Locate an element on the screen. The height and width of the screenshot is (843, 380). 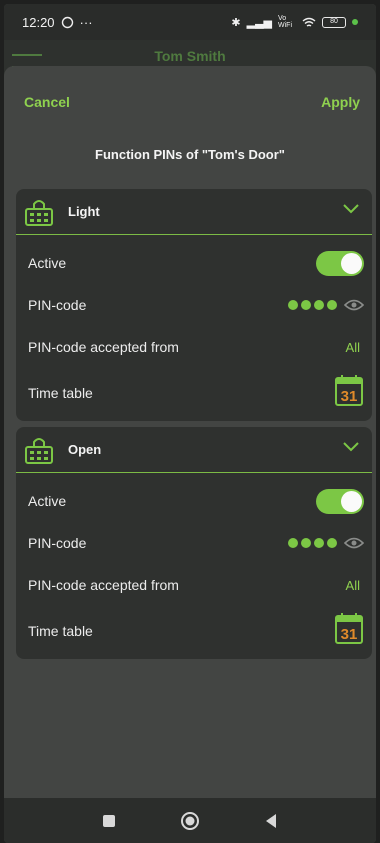
status-time: 12:20 is located at coordinates (38, 22).